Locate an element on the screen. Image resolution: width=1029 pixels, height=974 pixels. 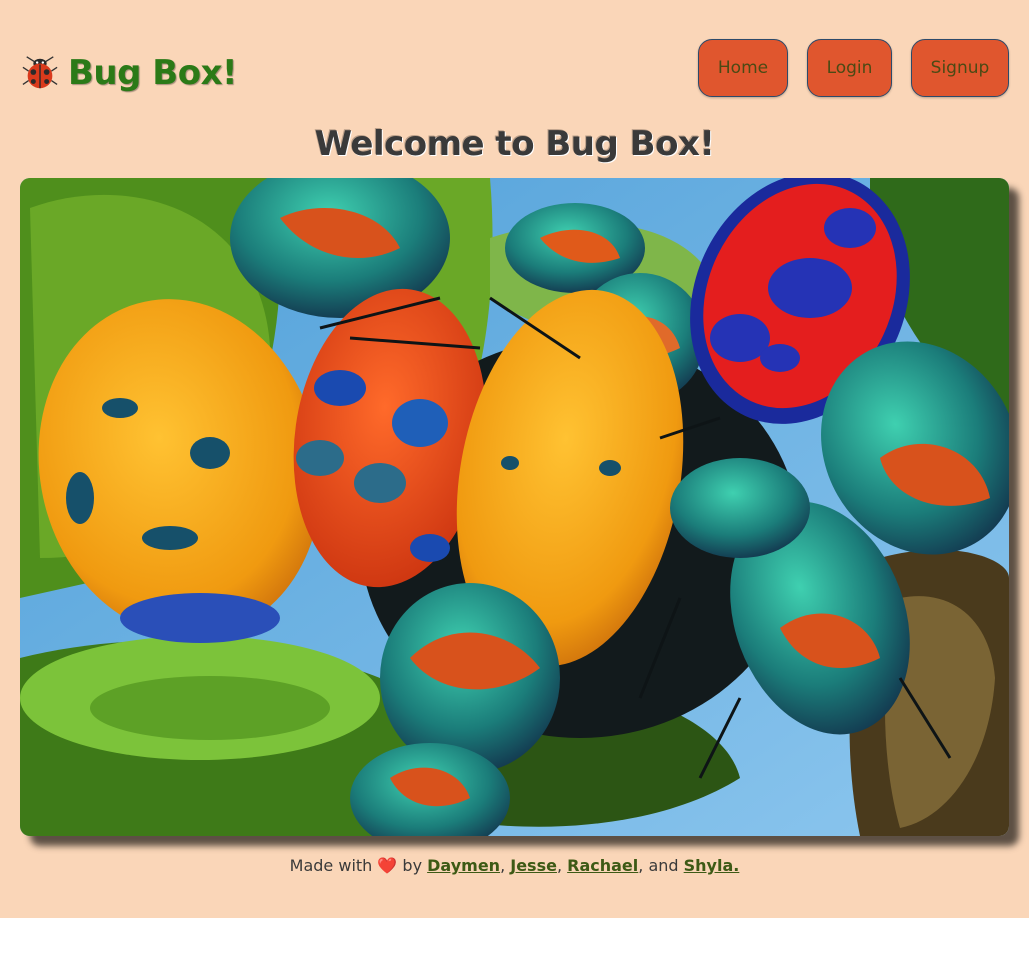
author-link-shyla: Shyla. is located at coordinates (712, 865).